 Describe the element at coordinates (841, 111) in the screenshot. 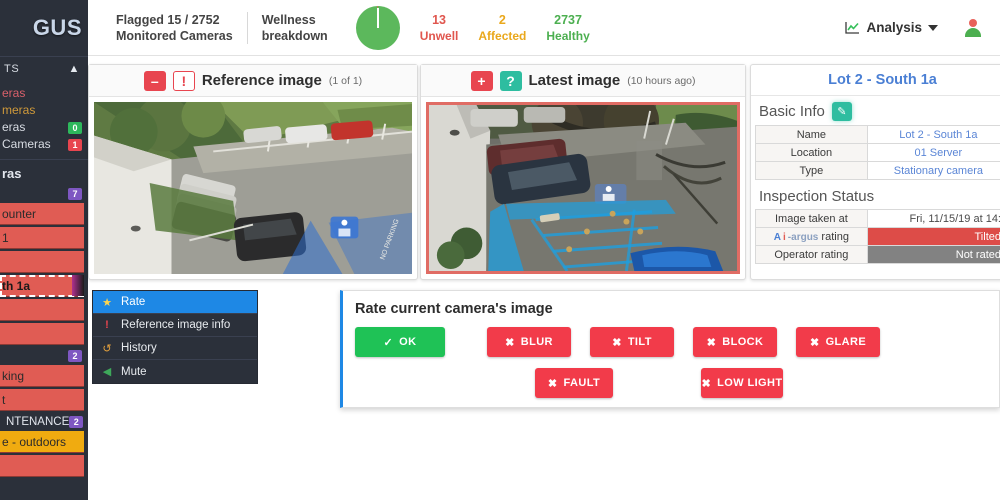

I see `edit-pencil-icon: ✎` at that location.